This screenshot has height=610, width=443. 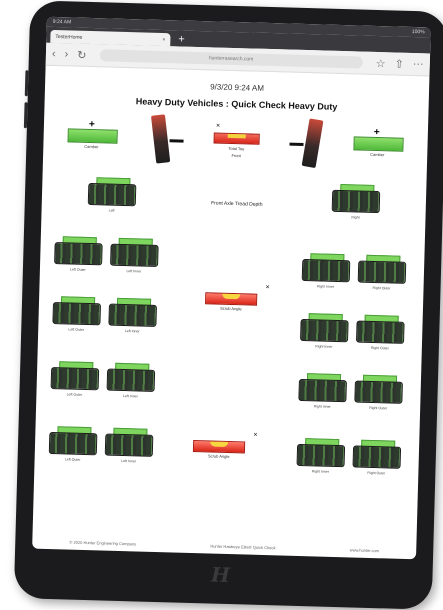 I want to click on more-icon: ···, so click(x=418, y=64).